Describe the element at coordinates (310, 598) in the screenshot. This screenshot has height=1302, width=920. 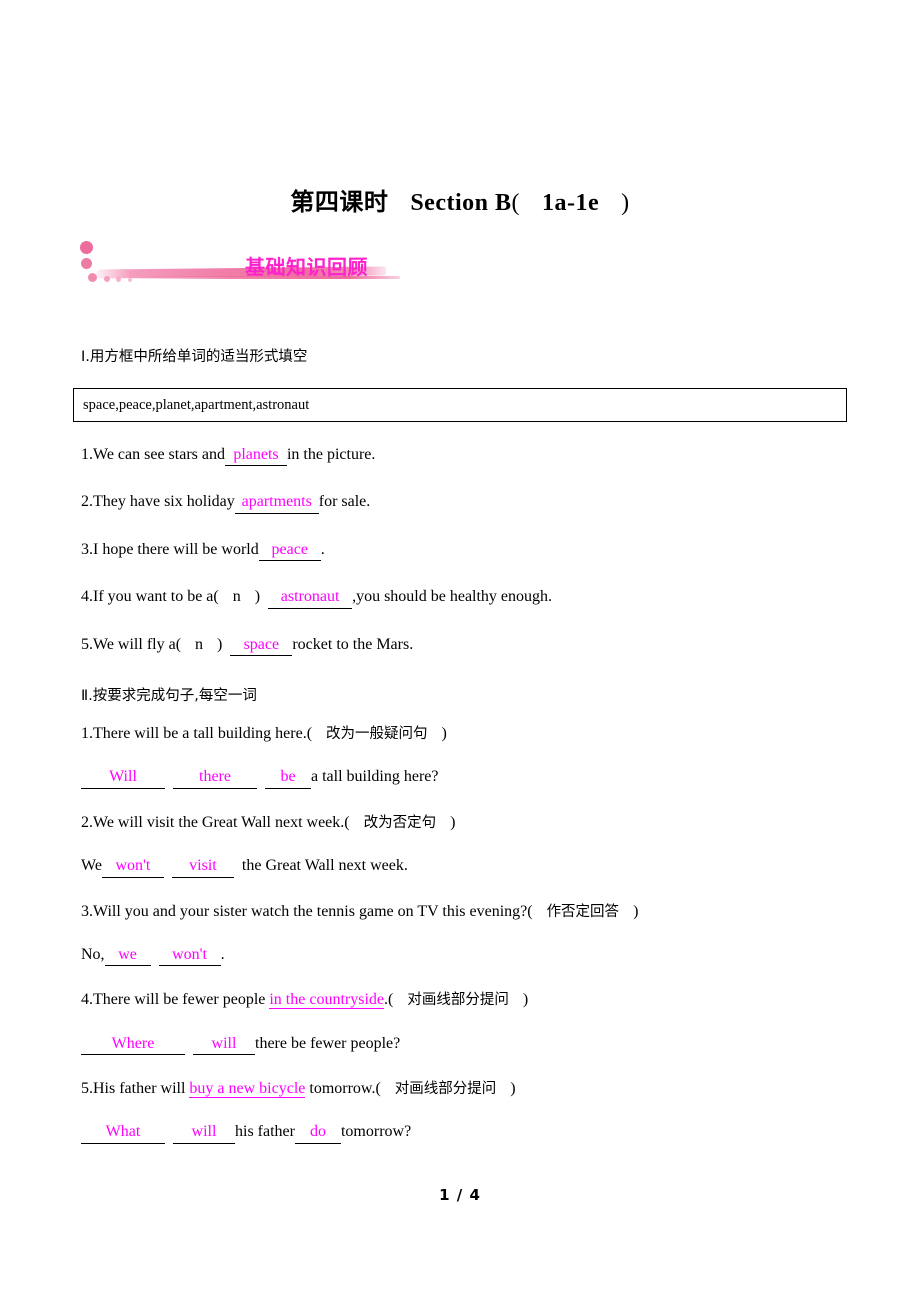
I see `q4-answer-blank: astronaut` at that location.